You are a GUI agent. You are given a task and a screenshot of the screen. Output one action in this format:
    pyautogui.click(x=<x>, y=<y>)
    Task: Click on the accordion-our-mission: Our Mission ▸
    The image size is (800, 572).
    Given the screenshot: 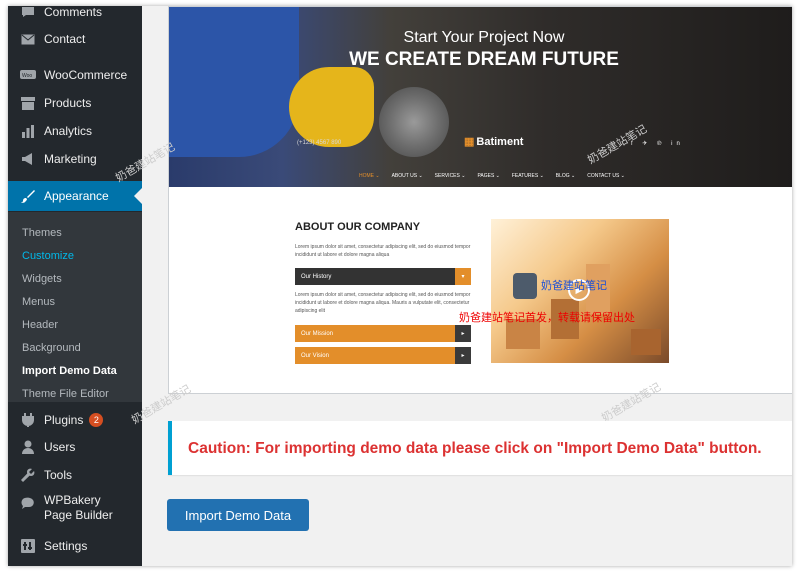 What is the action you would take?
    pyautogui.click(x=383, y=333)
    